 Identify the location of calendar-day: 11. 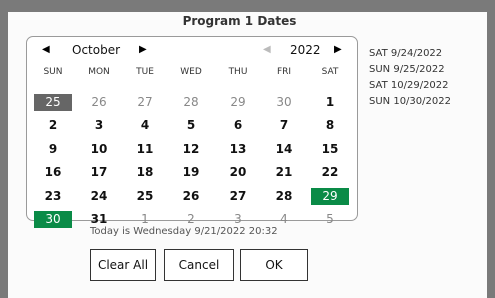
(145, 149).